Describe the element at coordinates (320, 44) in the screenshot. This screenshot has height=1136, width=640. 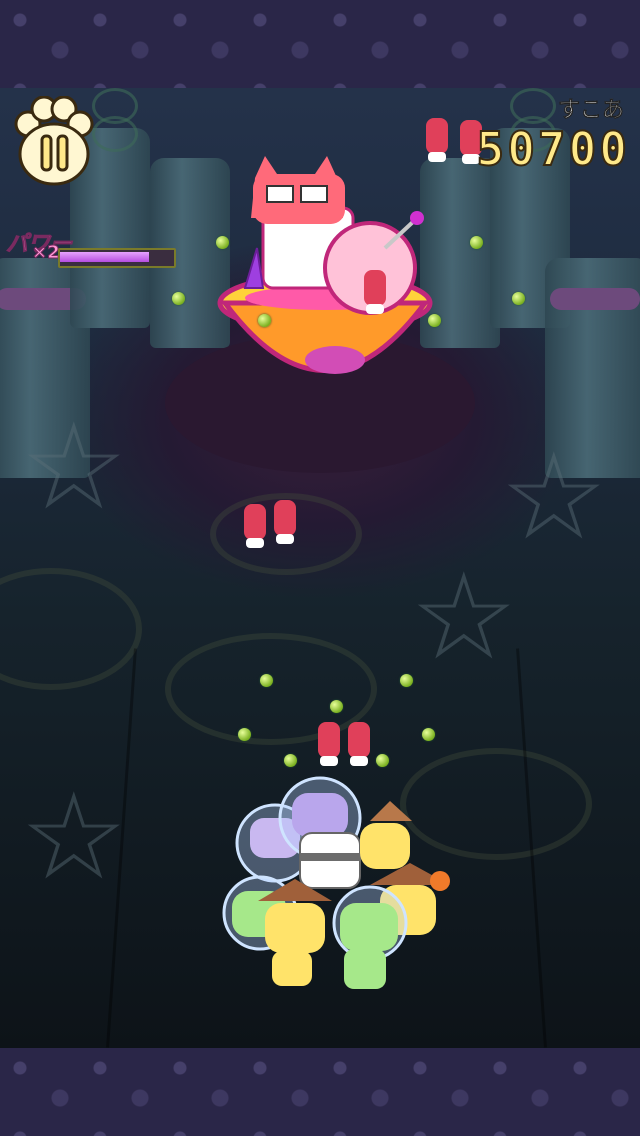
I see `top-letterbox` at that location.